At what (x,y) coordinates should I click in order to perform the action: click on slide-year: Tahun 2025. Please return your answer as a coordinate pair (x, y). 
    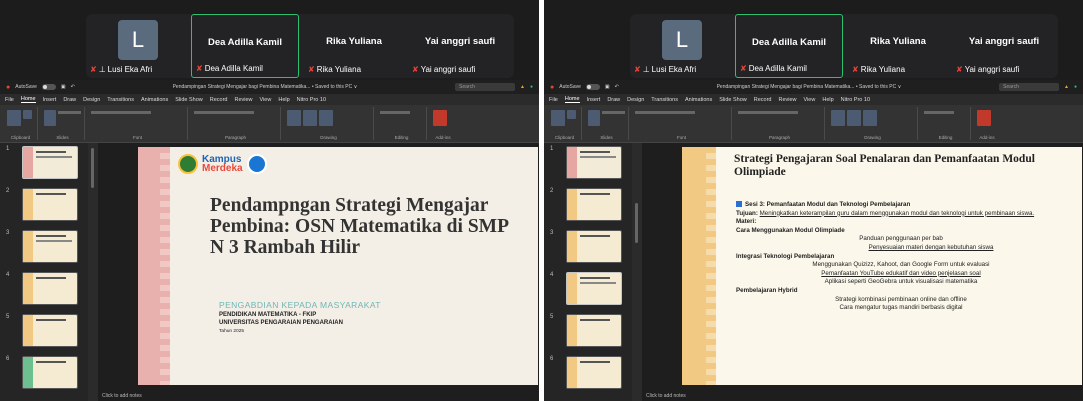
    Looking at the image, I should click on (232, 331).